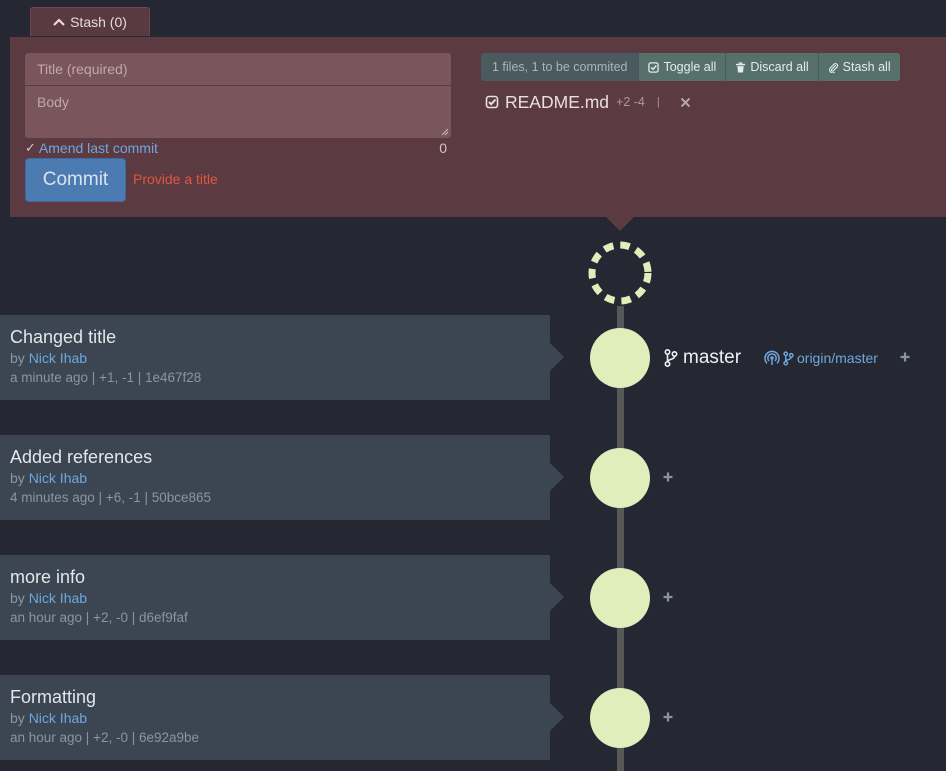 This screenshot has width=946, height=771. Describe the element at coordinates (98, 148) in the screenshot. I see `amend-label: Amend last commit` at that location.